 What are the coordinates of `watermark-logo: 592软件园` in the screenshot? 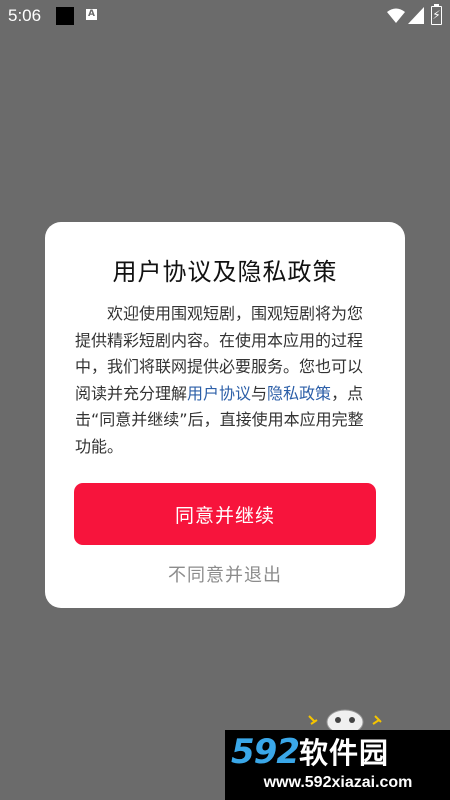 It's located at (310, 751).